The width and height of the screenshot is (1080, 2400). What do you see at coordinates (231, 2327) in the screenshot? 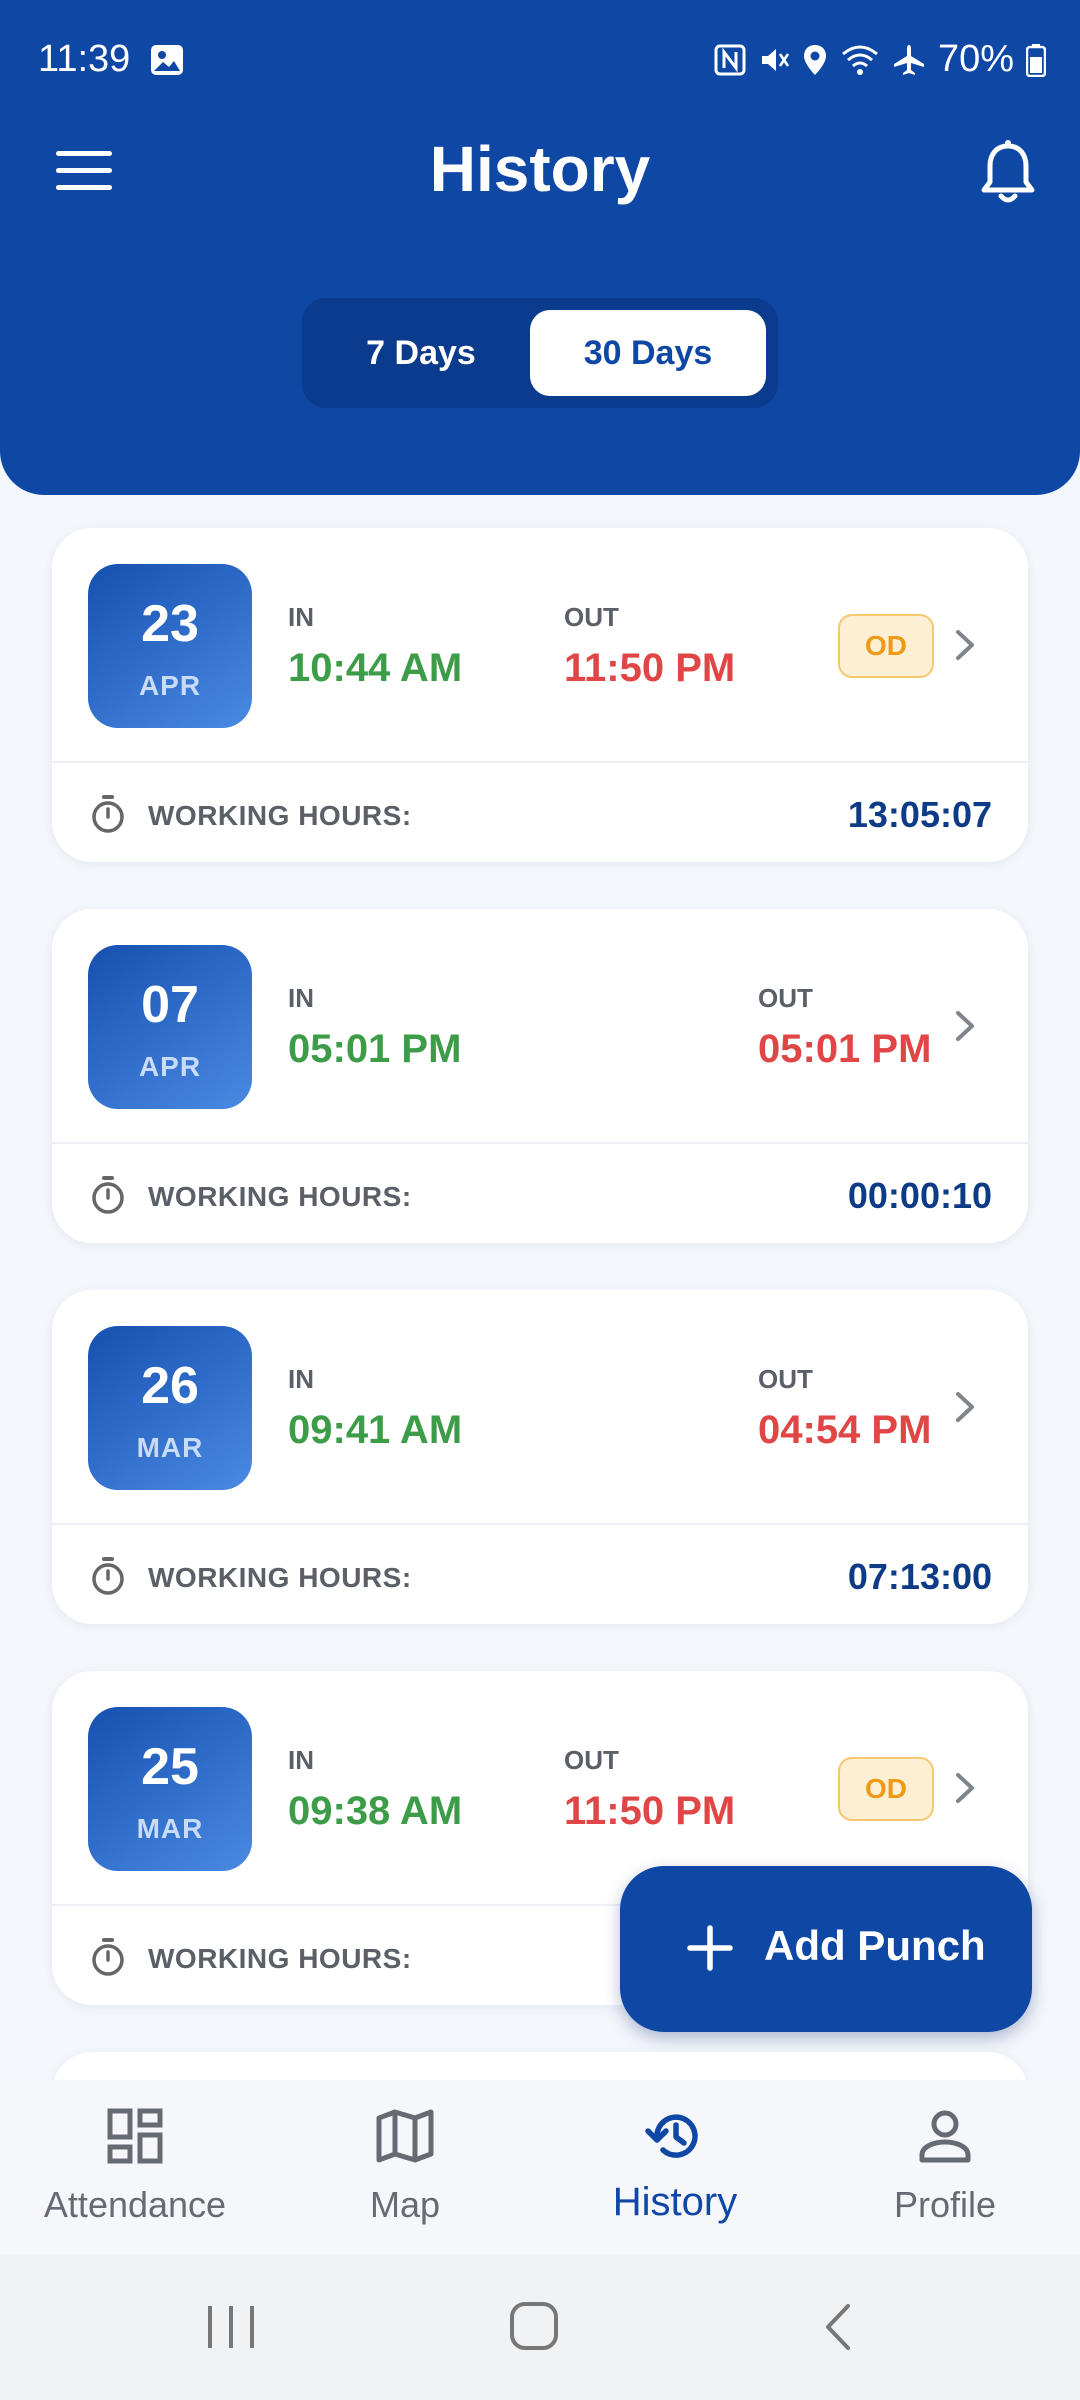
I see `recent-apps-icon` at bounding box center [231, 2327].